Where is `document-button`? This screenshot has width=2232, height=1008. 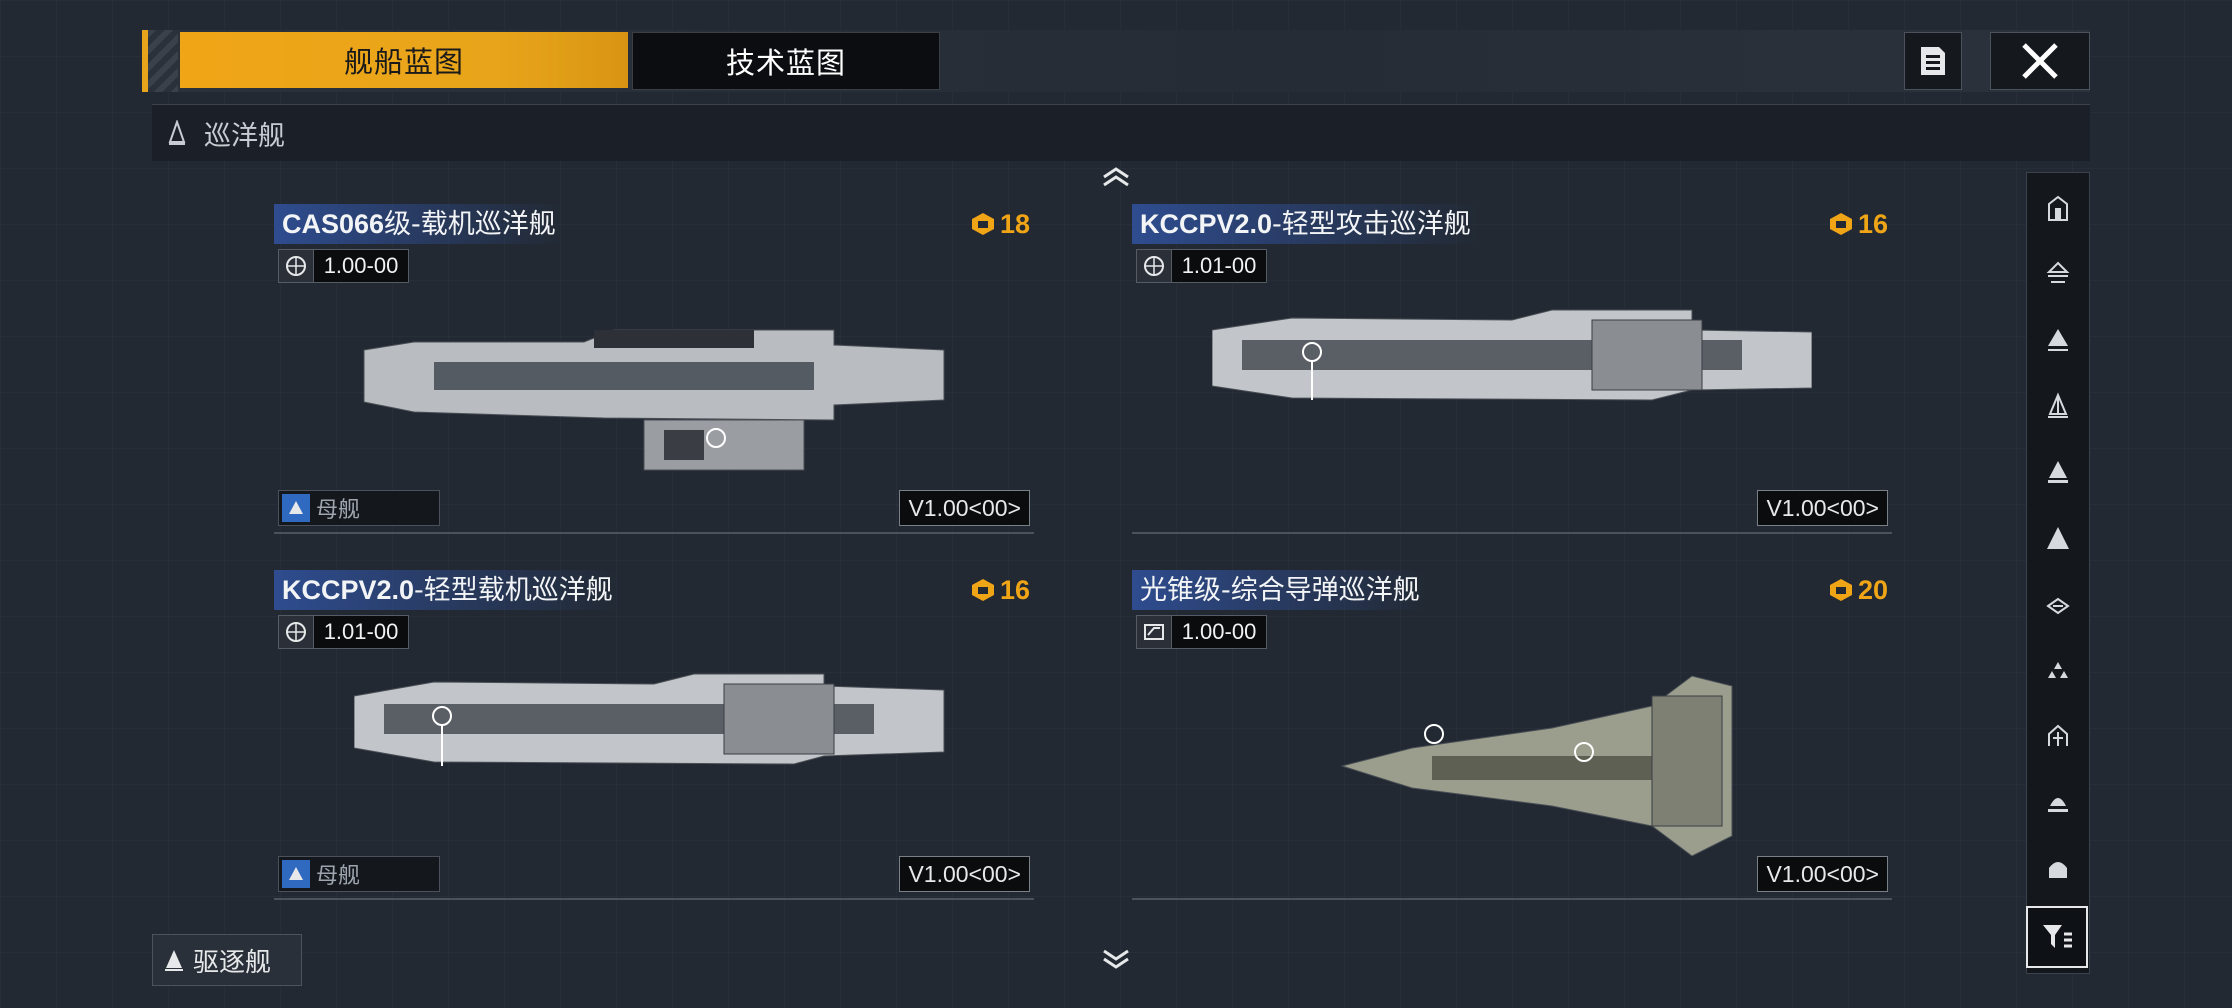
document-button is located at coordinates (1933, 61).